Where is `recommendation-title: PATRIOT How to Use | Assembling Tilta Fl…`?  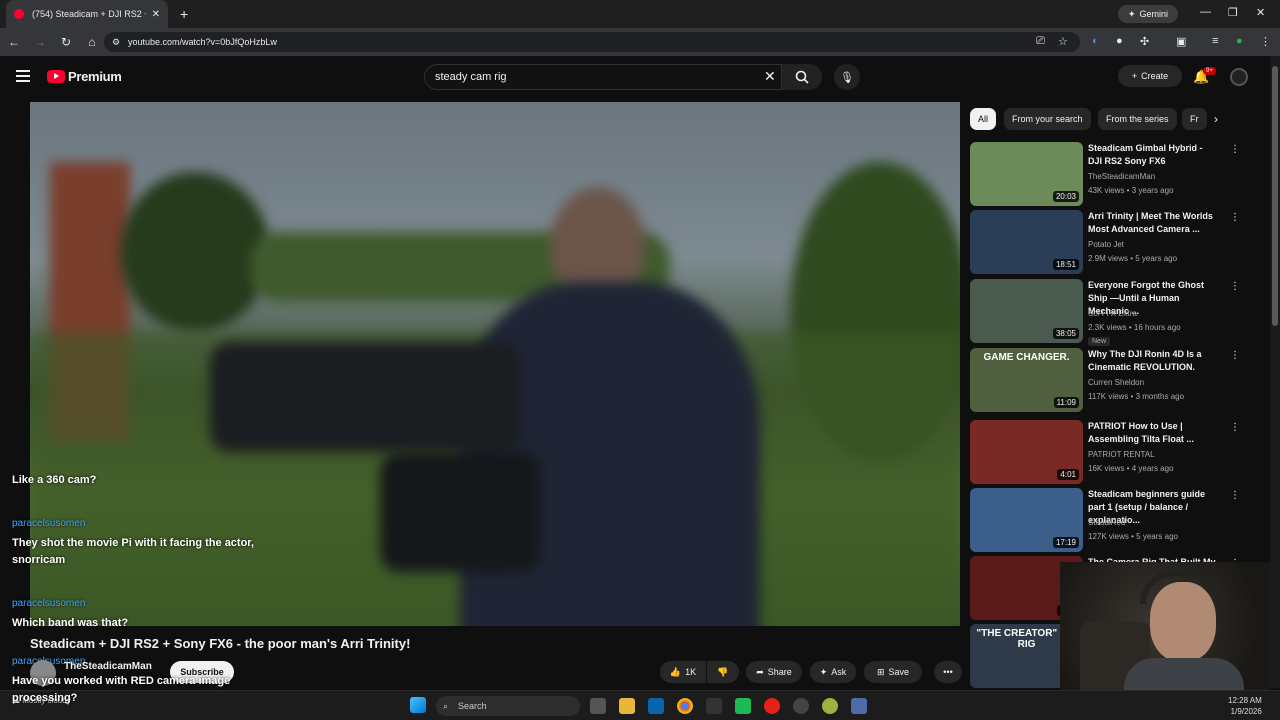 recommendation-title: PATRIOT How to Use | Assembling Tilta Fl… is located at coordinates (1153, 433).